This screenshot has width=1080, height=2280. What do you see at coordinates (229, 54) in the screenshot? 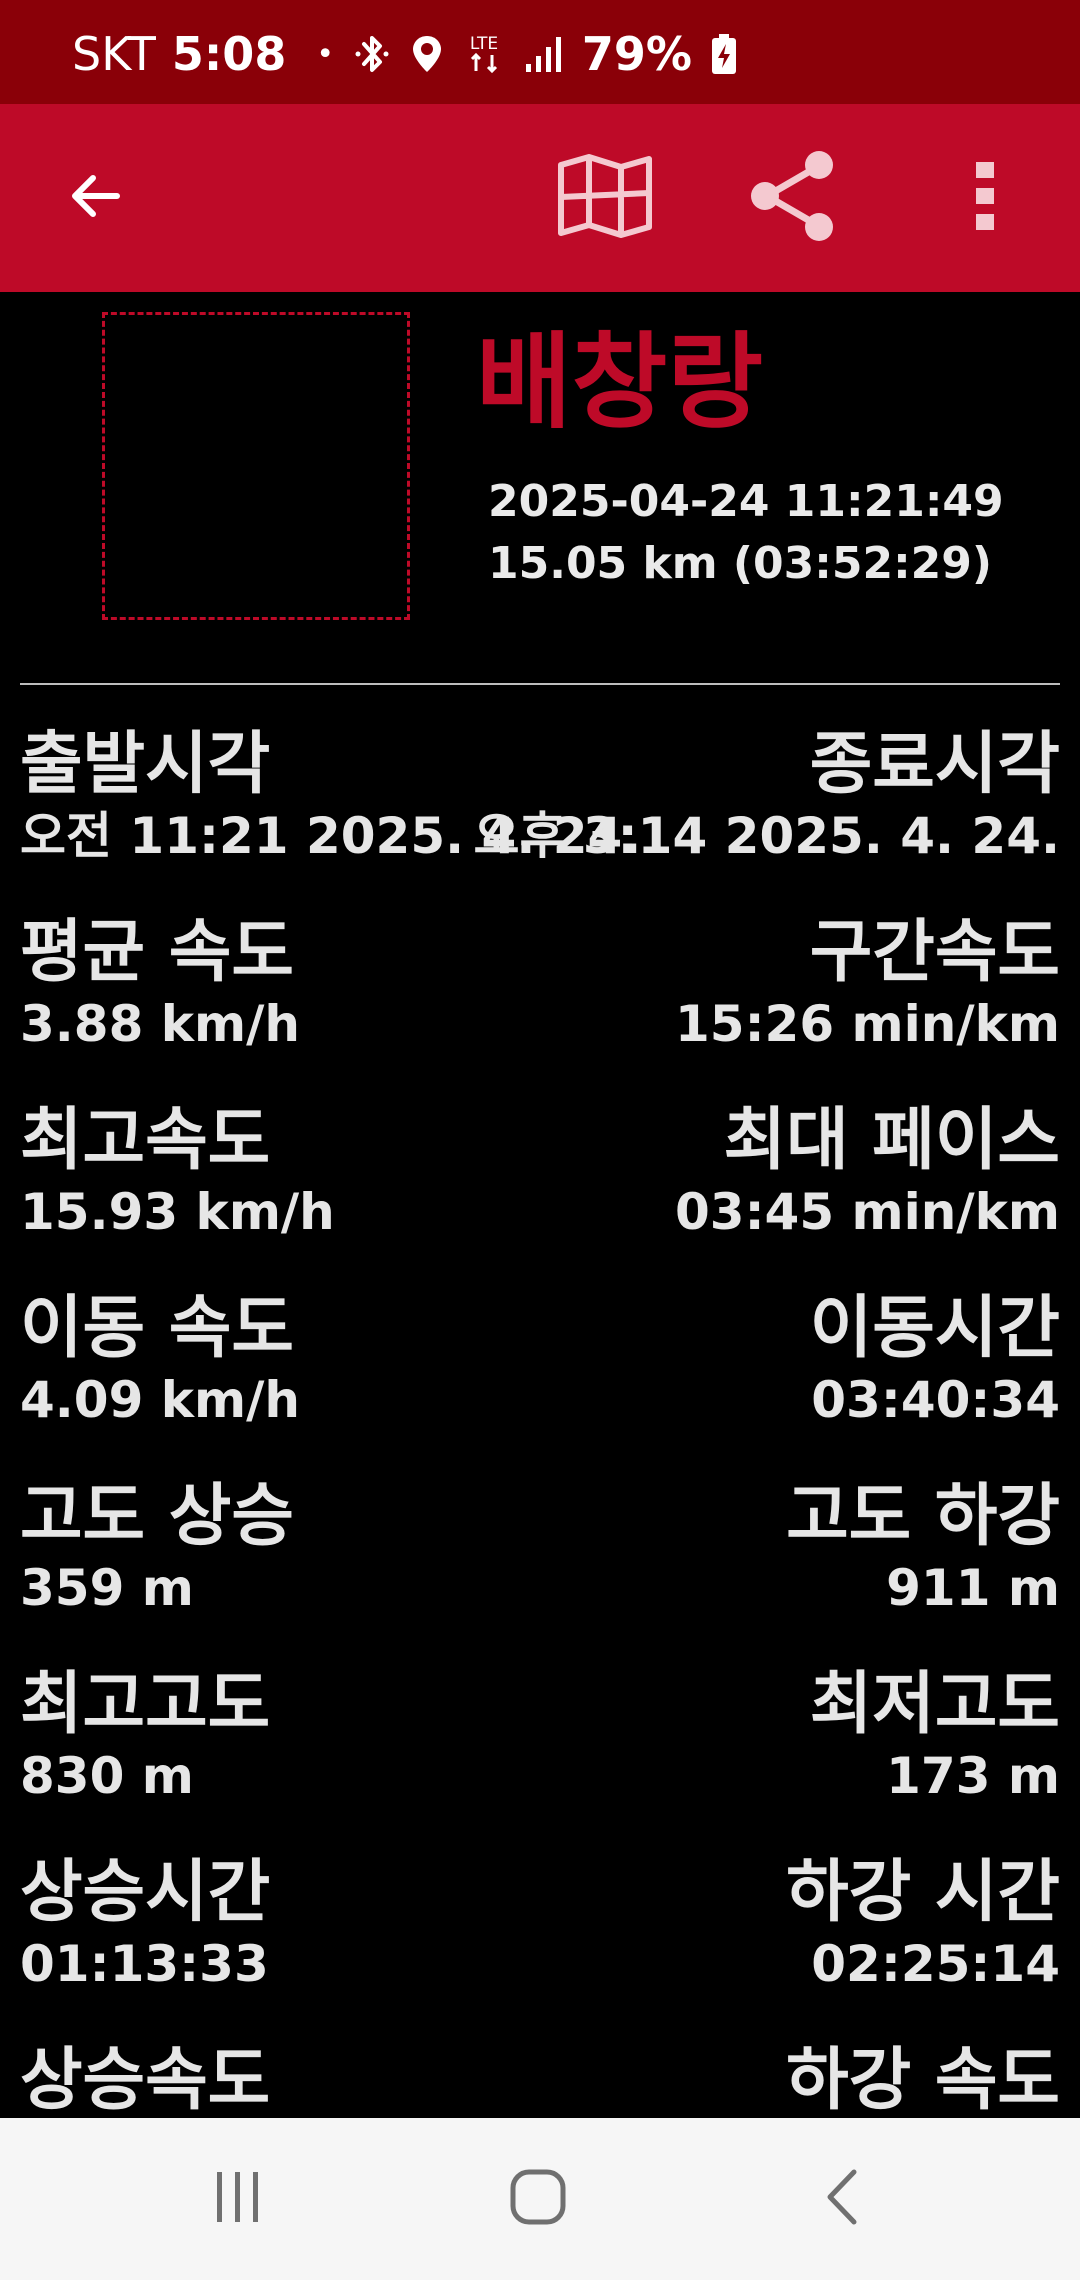
I see `clock: 5:08` at bounding box center [229, 54].